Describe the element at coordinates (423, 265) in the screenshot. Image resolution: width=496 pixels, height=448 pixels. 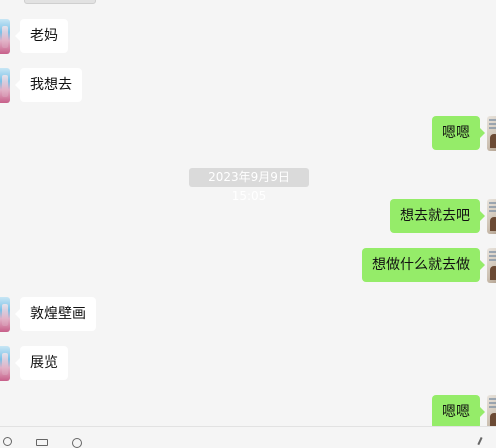
I see `outgoing-message-bubble: 想做什么就去做` at that location.